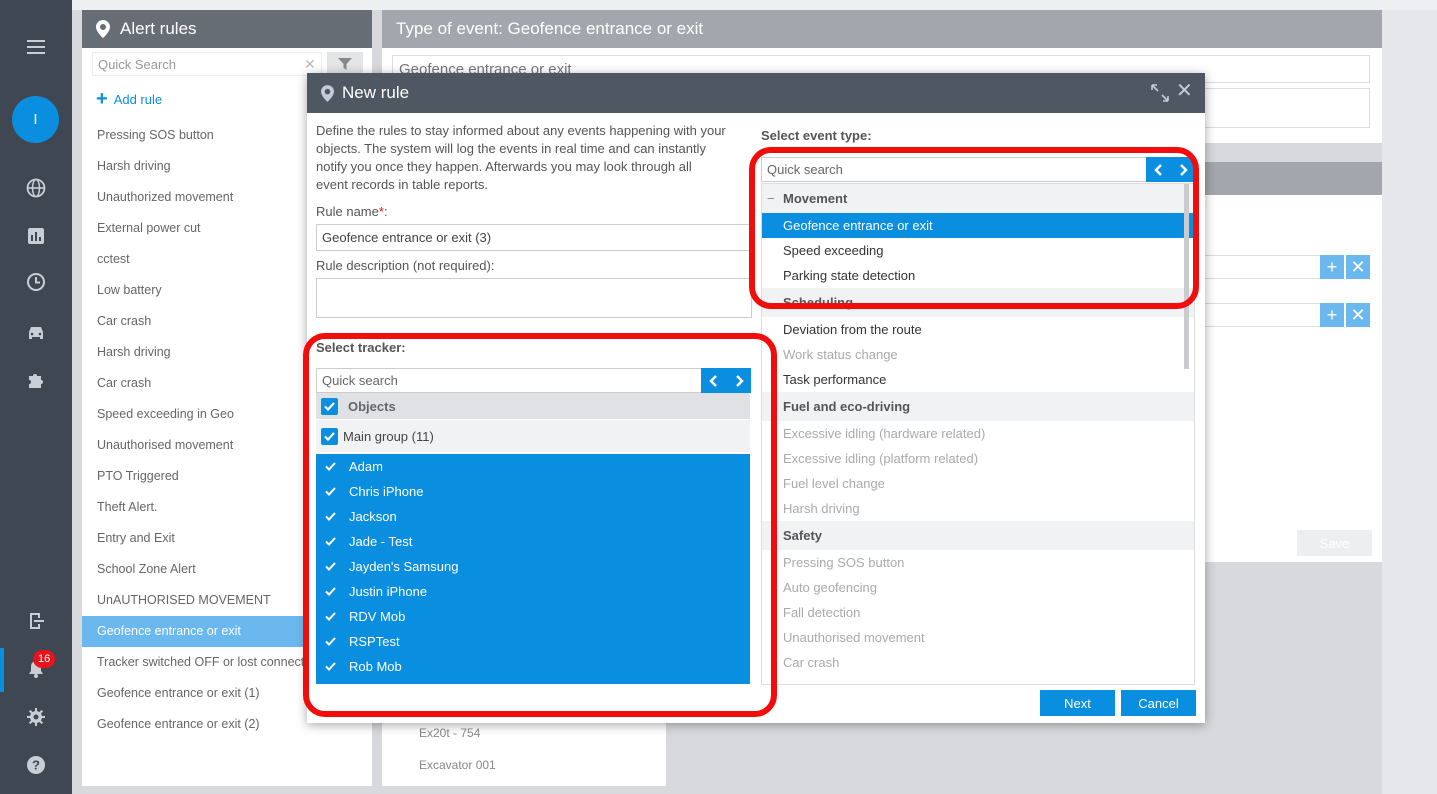 The width and height of the screenshot is (1437, 794). I want to click on event-type-item: Auto geofencing, so click(830, 587).